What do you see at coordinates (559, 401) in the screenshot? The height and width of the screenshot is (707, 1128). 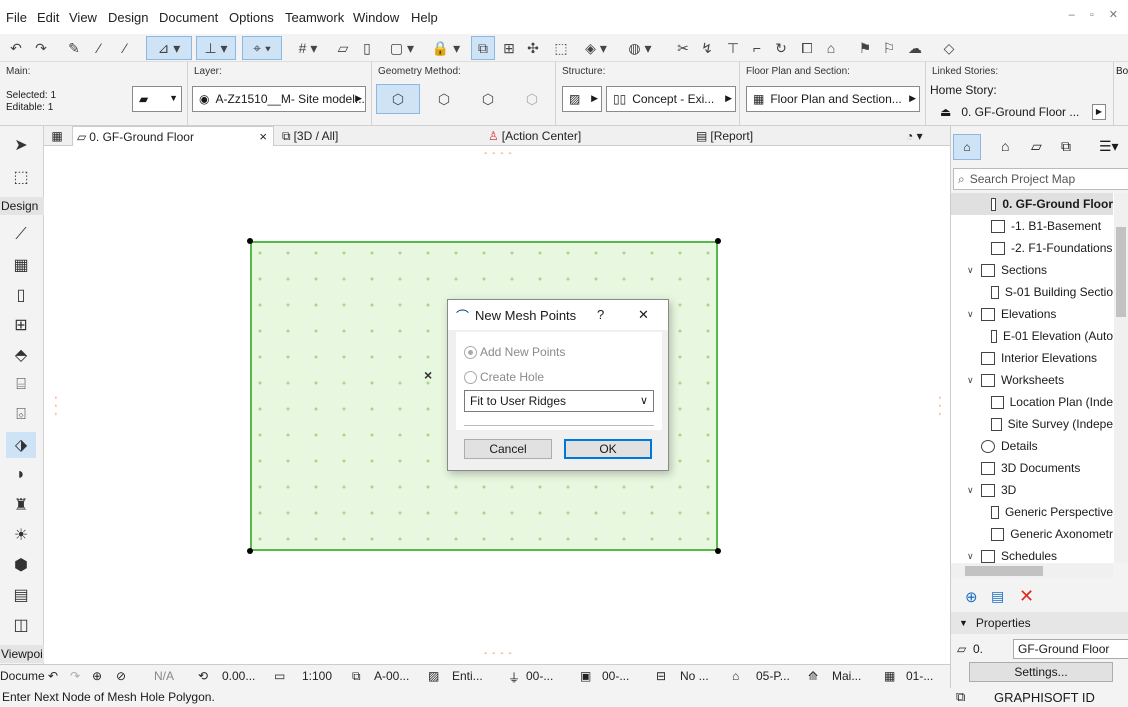 I see `fit-method-select: Fit to User Ridges ∨` at bounding box center [559, 401].